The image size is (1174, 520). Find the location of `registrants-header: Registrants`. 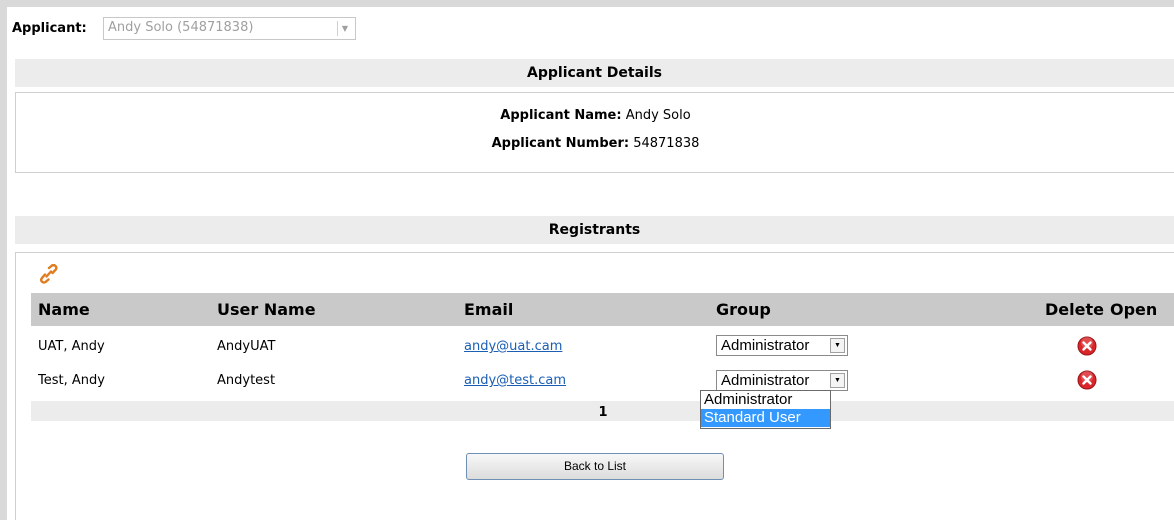

registrants-header: Registrants is located at coordinates (594, 230).